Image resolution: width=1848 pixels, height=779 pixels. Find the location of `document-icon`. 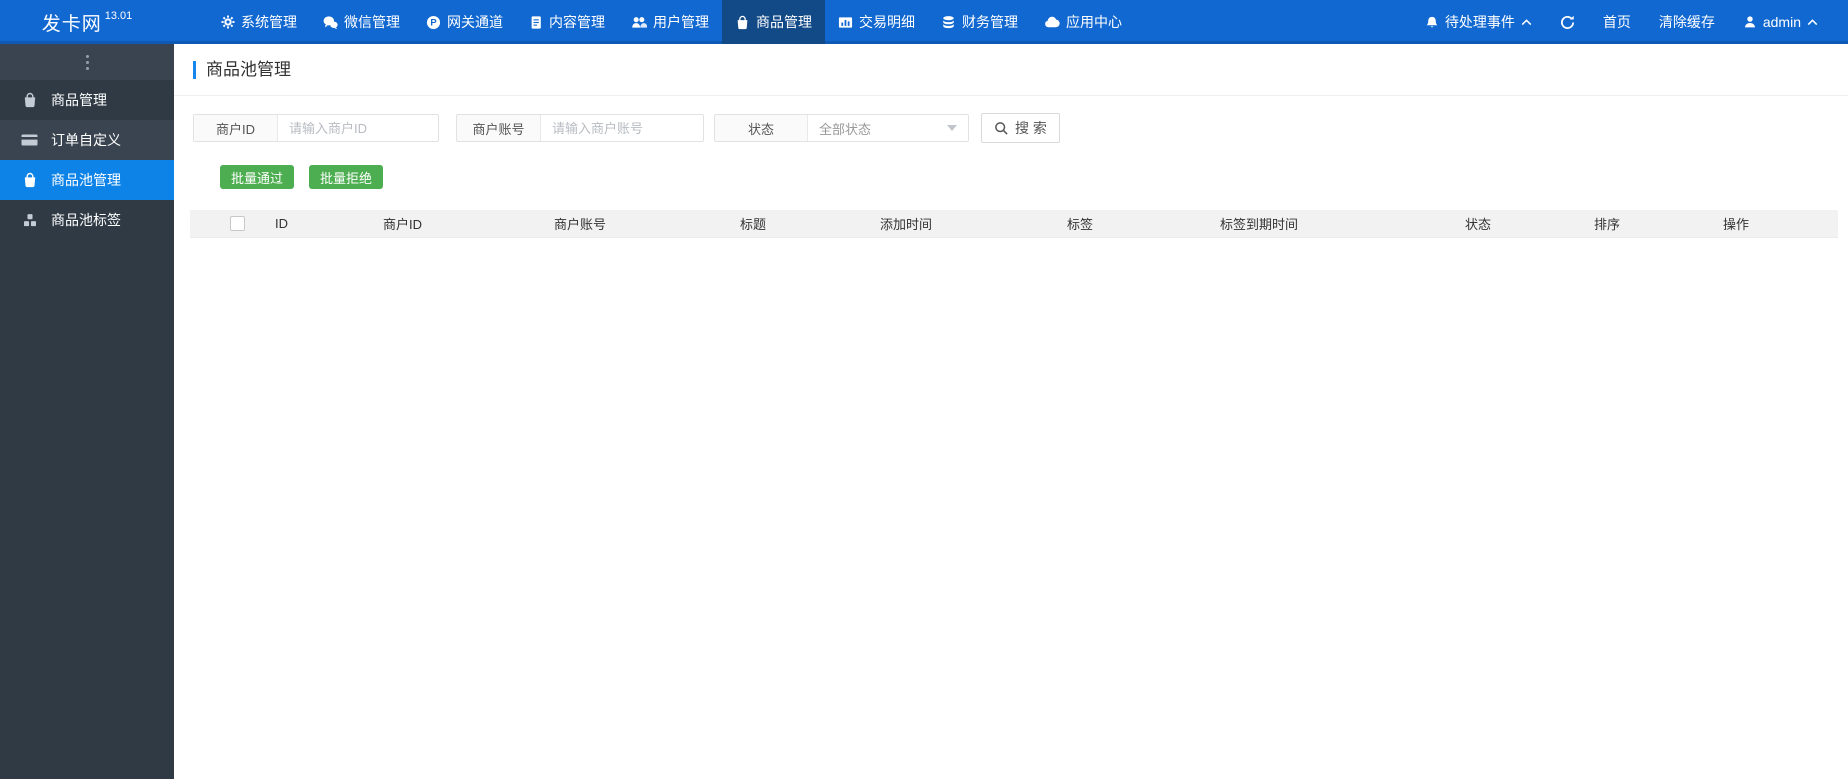

document-icon is located at coordinates (536, 22).